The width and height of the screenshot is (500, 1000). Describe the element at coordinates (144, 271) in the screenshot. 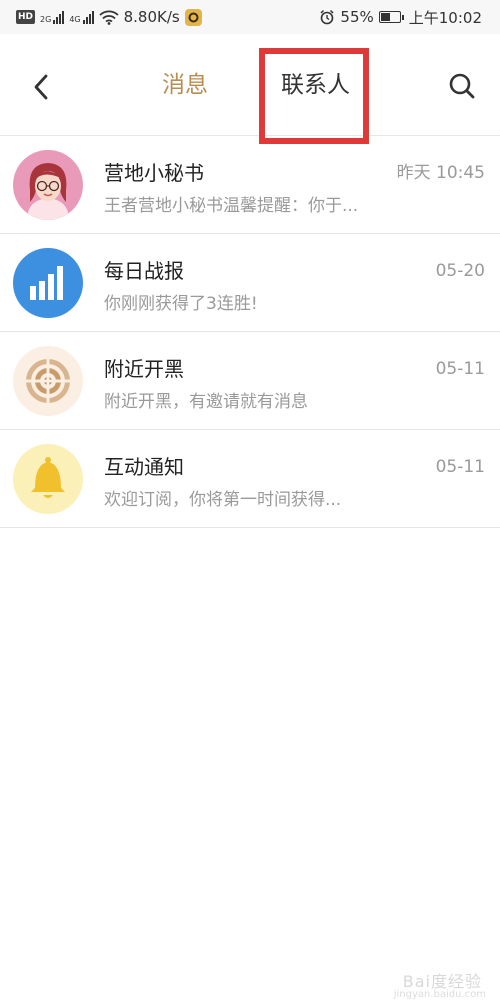

I see `message-title: 每日战报` at that location.